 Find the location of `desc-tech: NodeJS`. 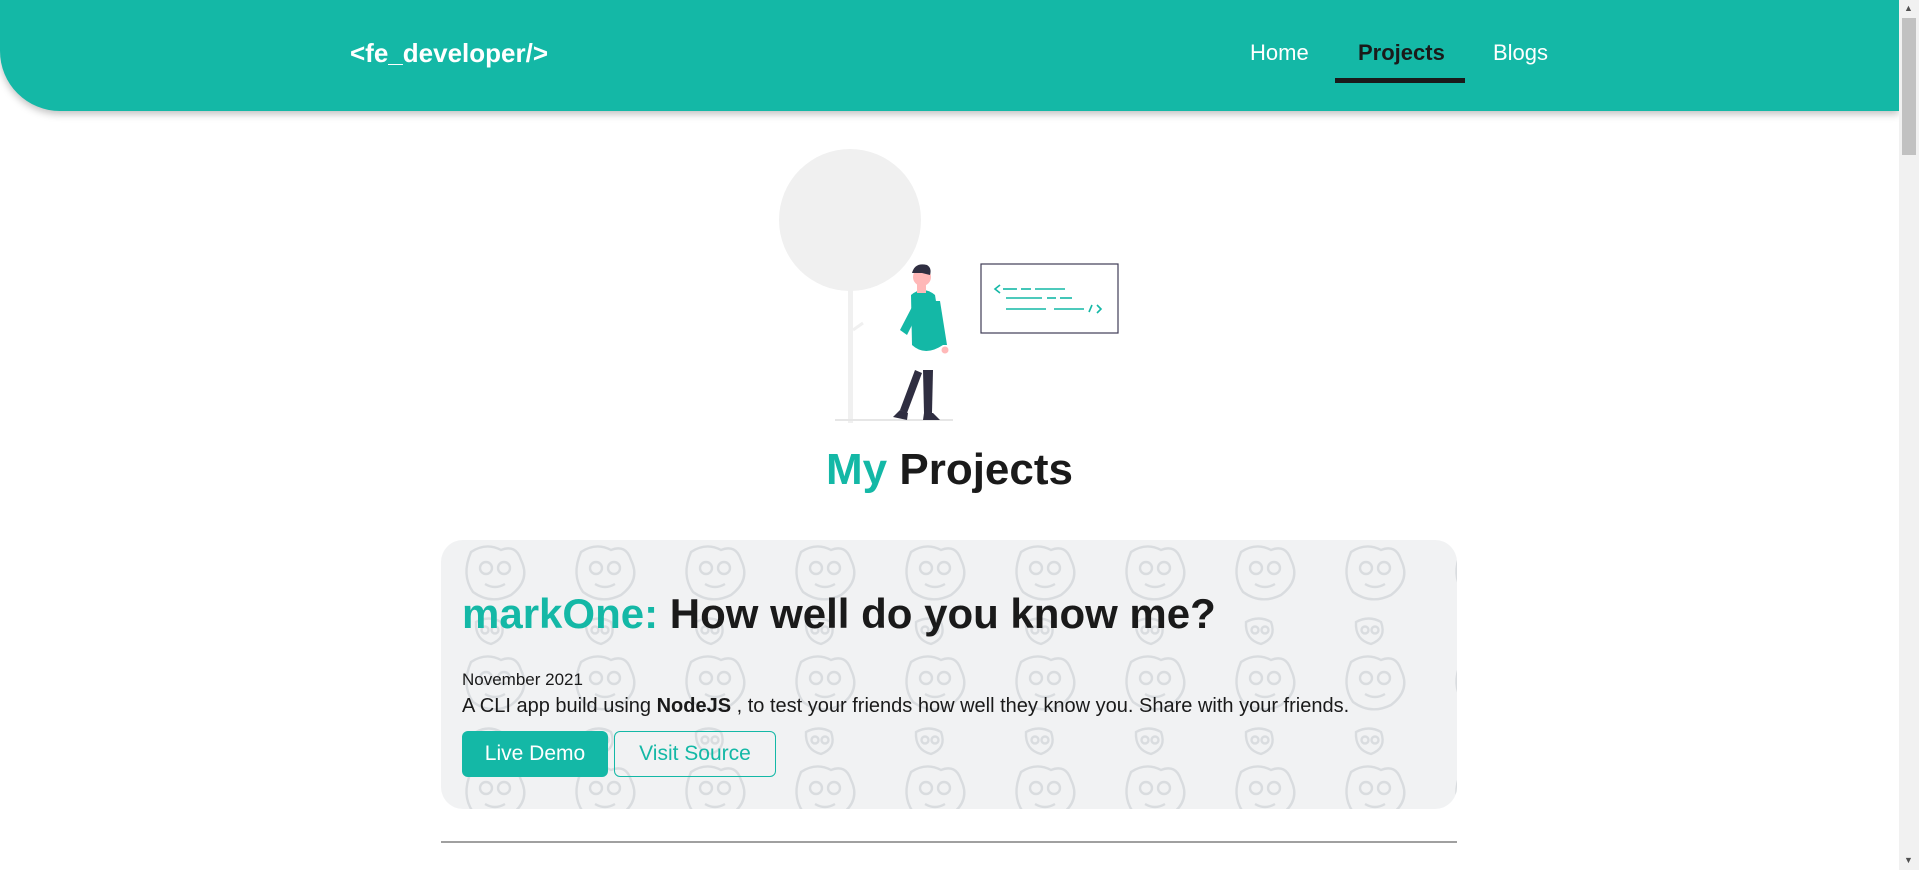

desc-tech: NodeJS is located at coordinates (694, 706).